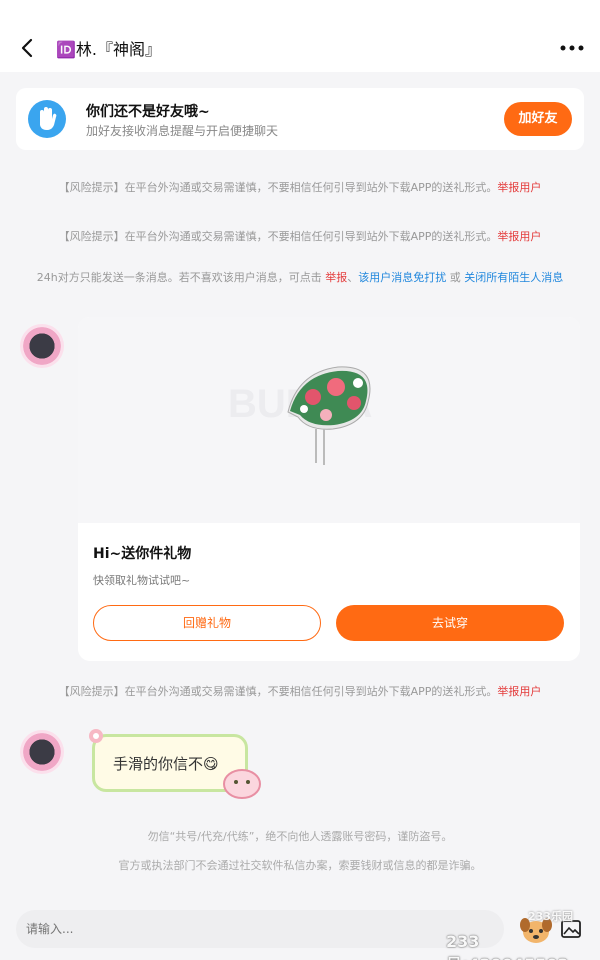  I want to click on chat-message-text: 手滑的你信不😋, so click(166, 763).